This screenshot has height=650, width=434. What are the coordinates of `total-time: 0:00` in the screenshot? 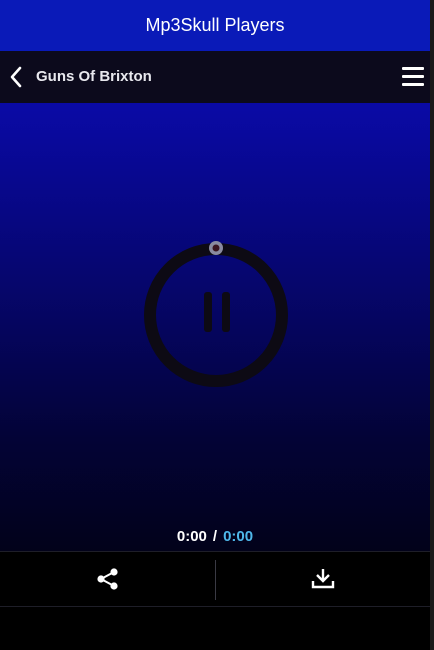 It's located at (238, 536).